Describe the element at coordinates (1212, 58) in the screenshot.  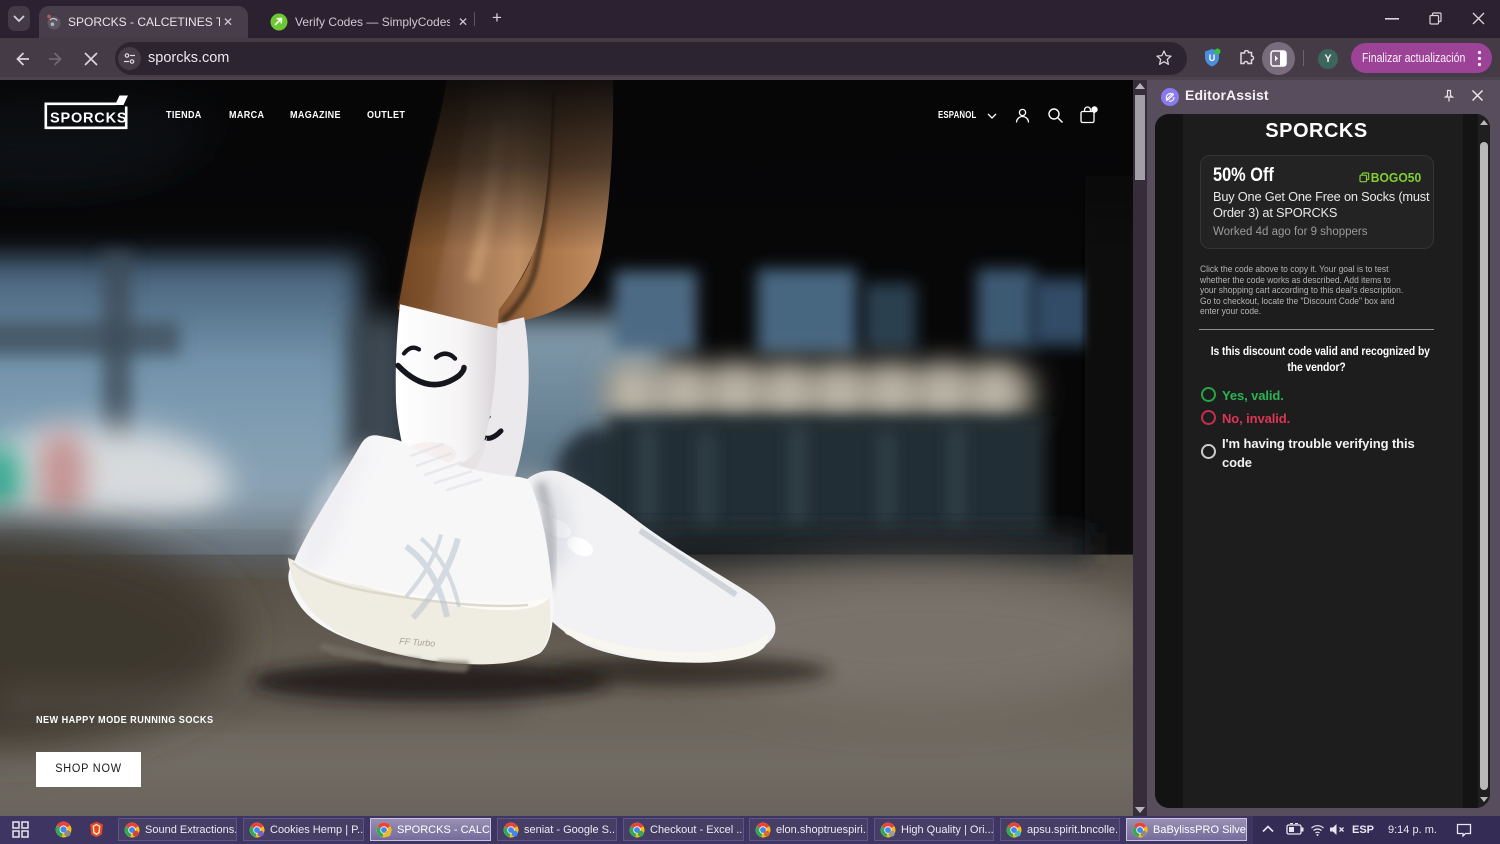
I see `svg-text: U` at that location.